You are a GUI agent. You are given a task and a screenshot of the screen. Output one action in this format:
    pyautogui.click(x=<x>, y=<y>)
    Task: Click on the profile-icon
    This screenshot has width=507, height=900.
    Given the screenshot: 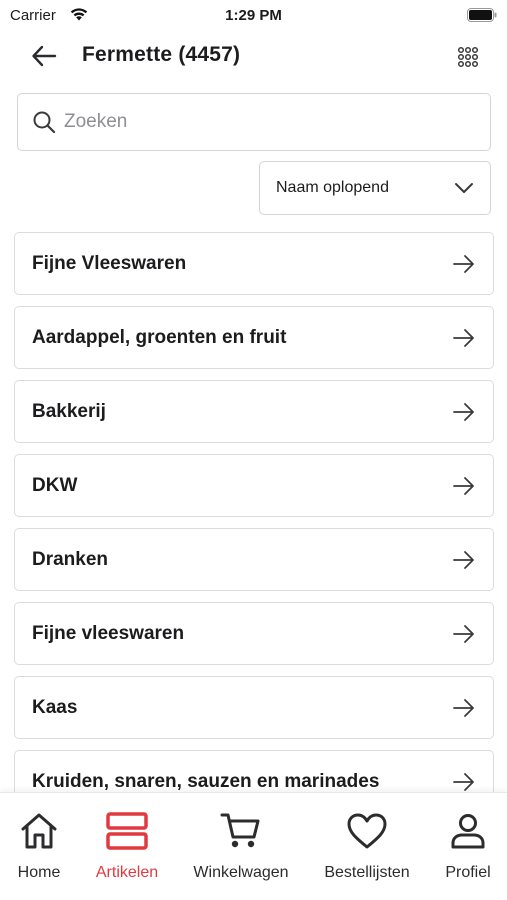 What is the action you would take?
    pyautogui.click(x=468, y=831)
    